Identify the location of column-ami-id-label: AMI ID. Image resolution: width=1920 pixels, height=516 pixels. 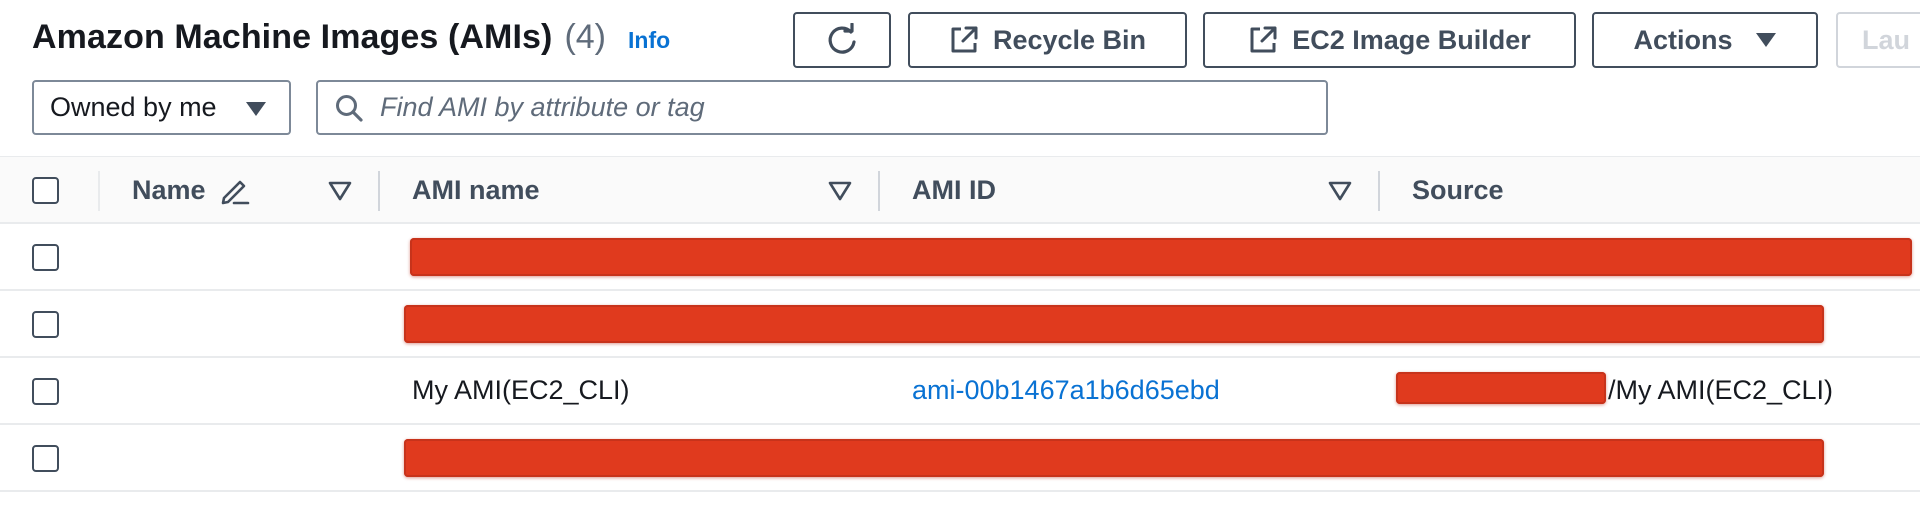
(954, 189).